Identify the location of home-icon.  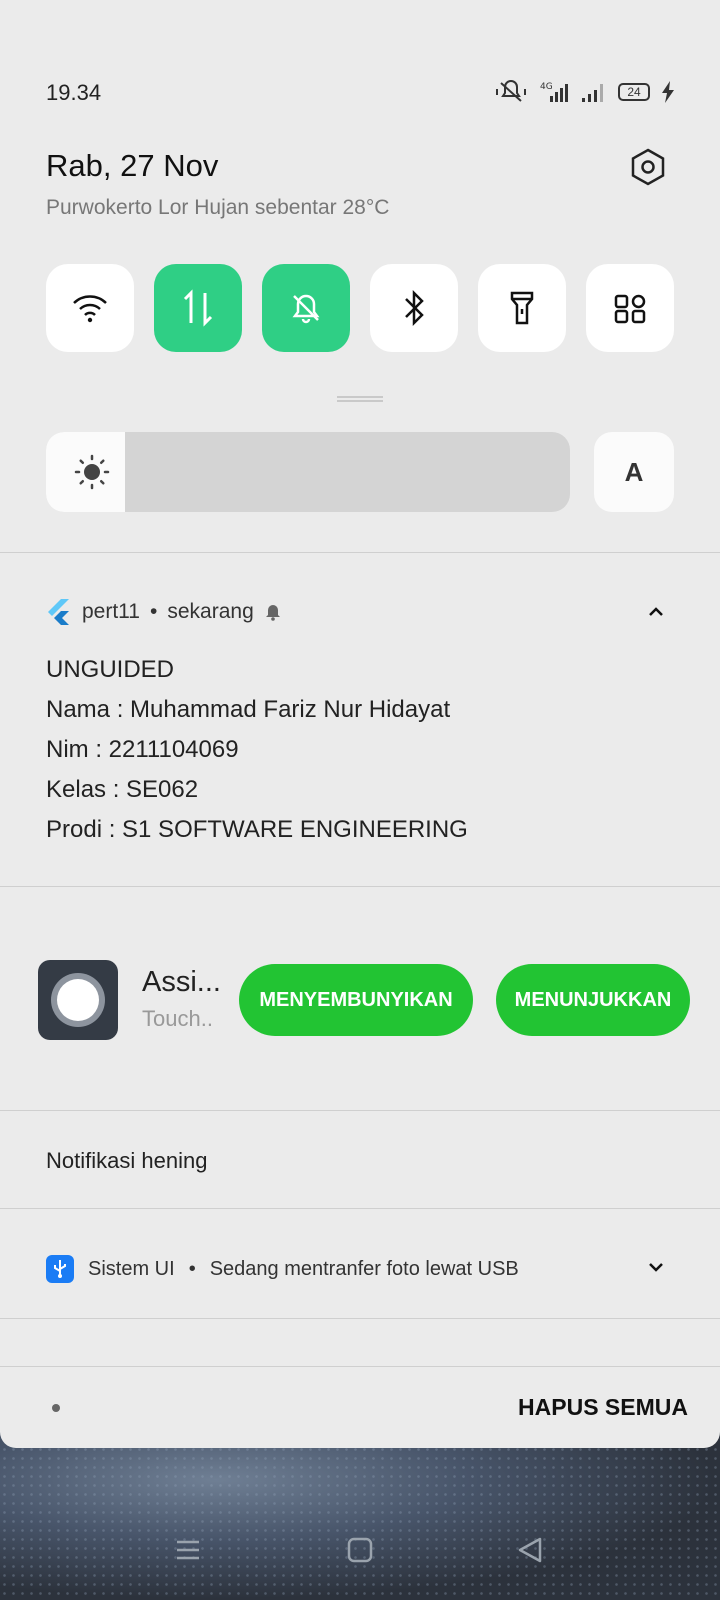
(360, 1550).